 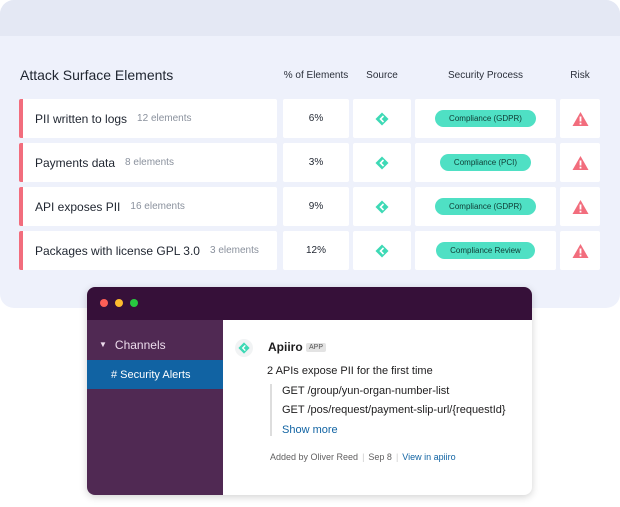 I want to click on minimize-window-button, so click(x=119, y=303).